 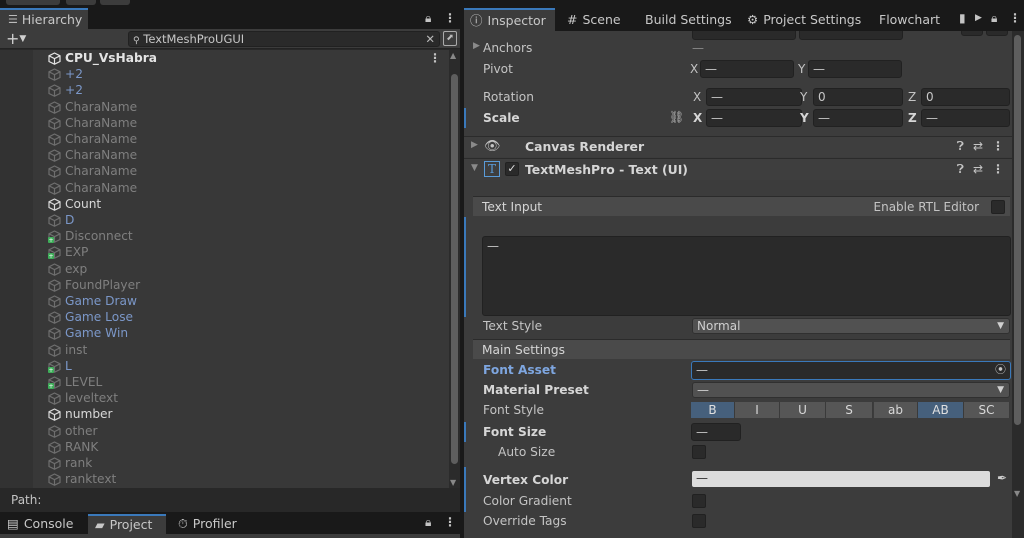 What do you see at coordinates (688, 19) in the screenshot?
I see `tab-build-settings: Build Settings` at bounding box center [688, 19].